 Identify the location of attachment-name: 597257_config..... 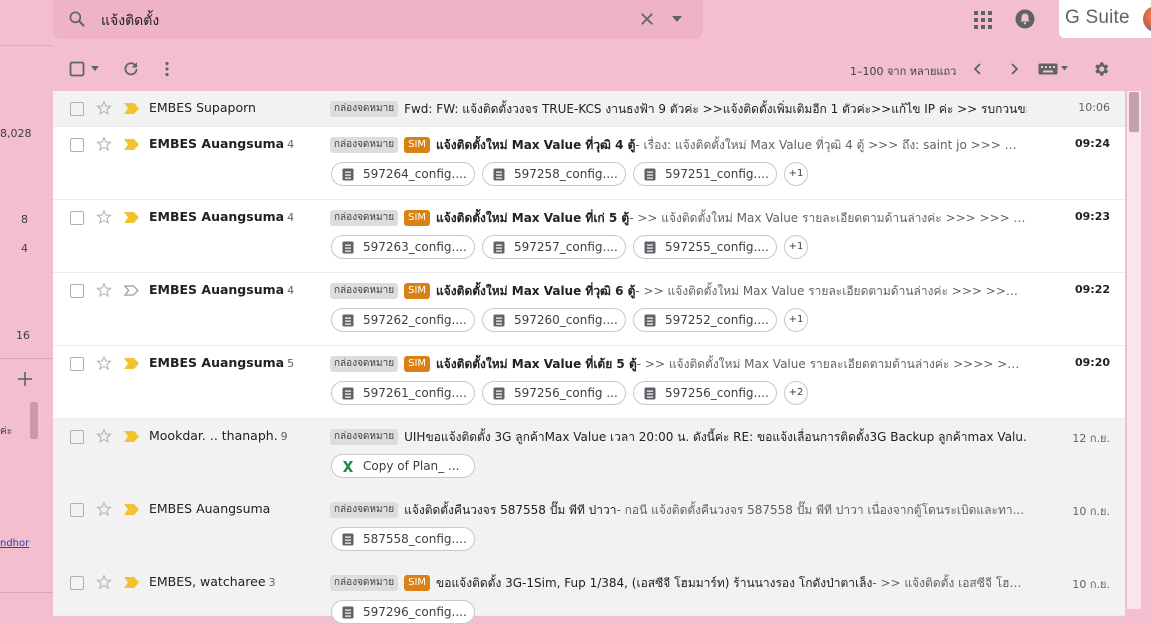
(566, 247).